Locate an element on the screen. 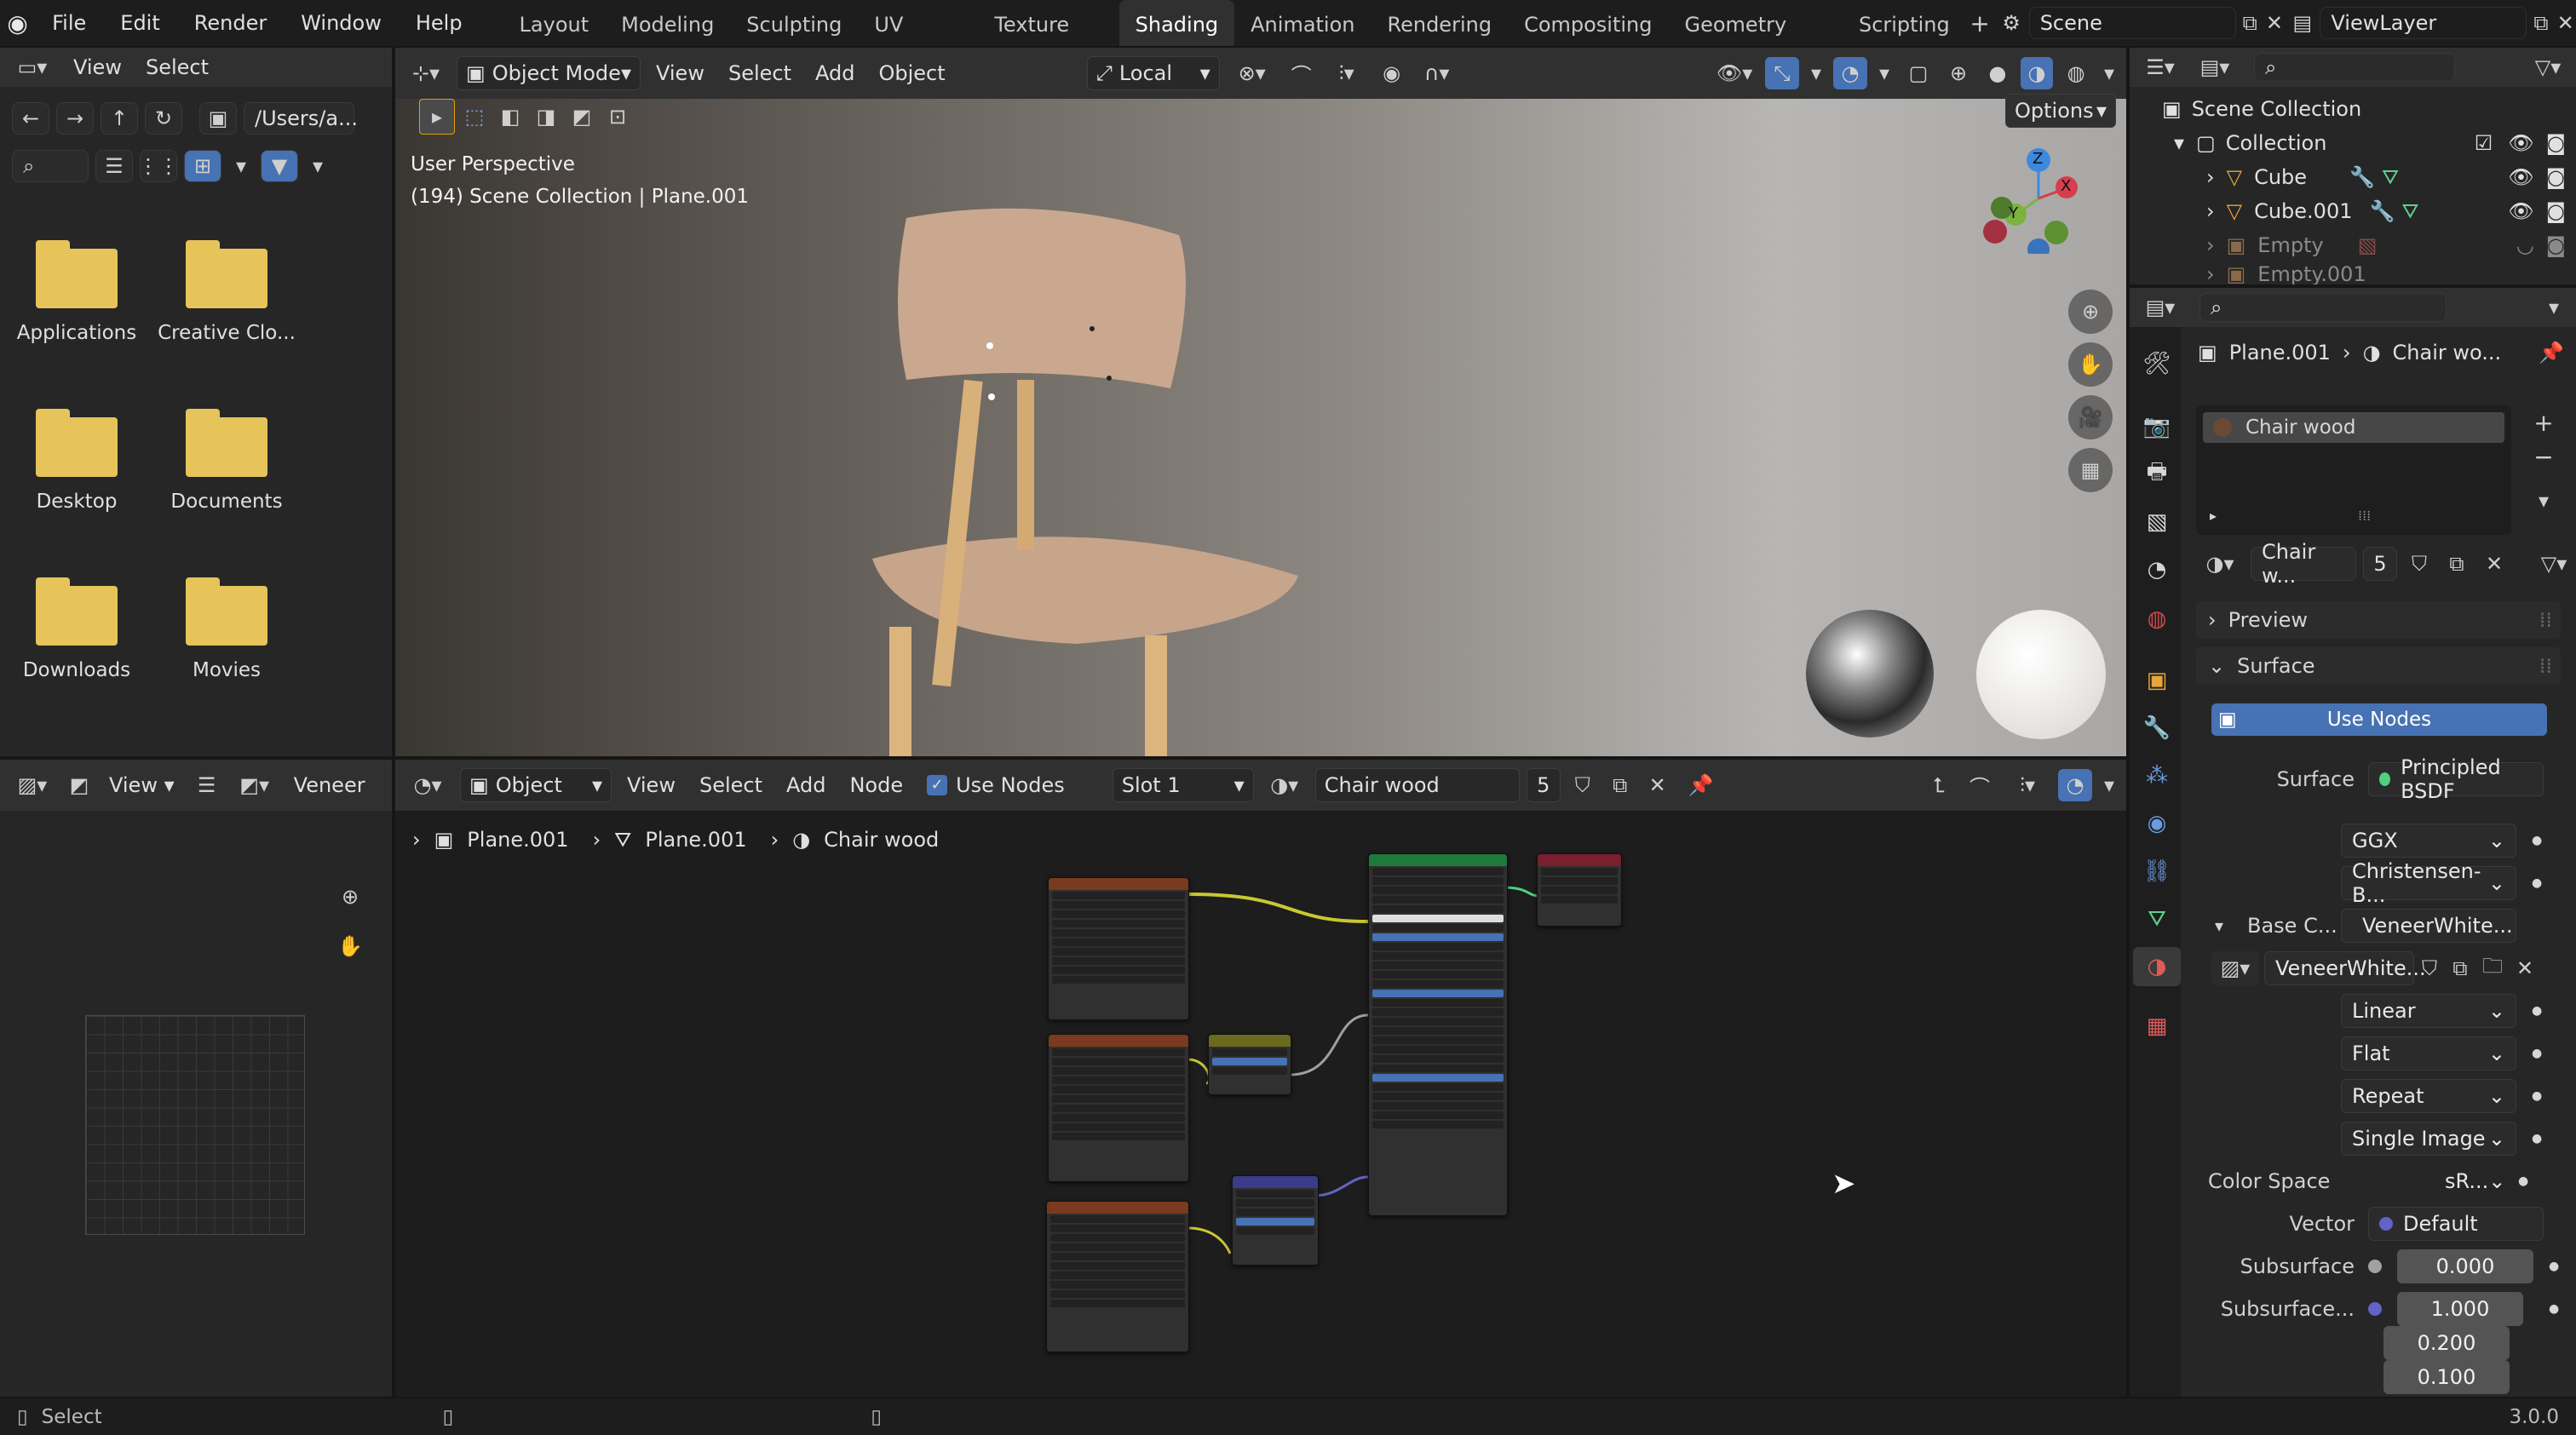  texture-tab-icon: ▦ is located at coordinates (2157, 1026).